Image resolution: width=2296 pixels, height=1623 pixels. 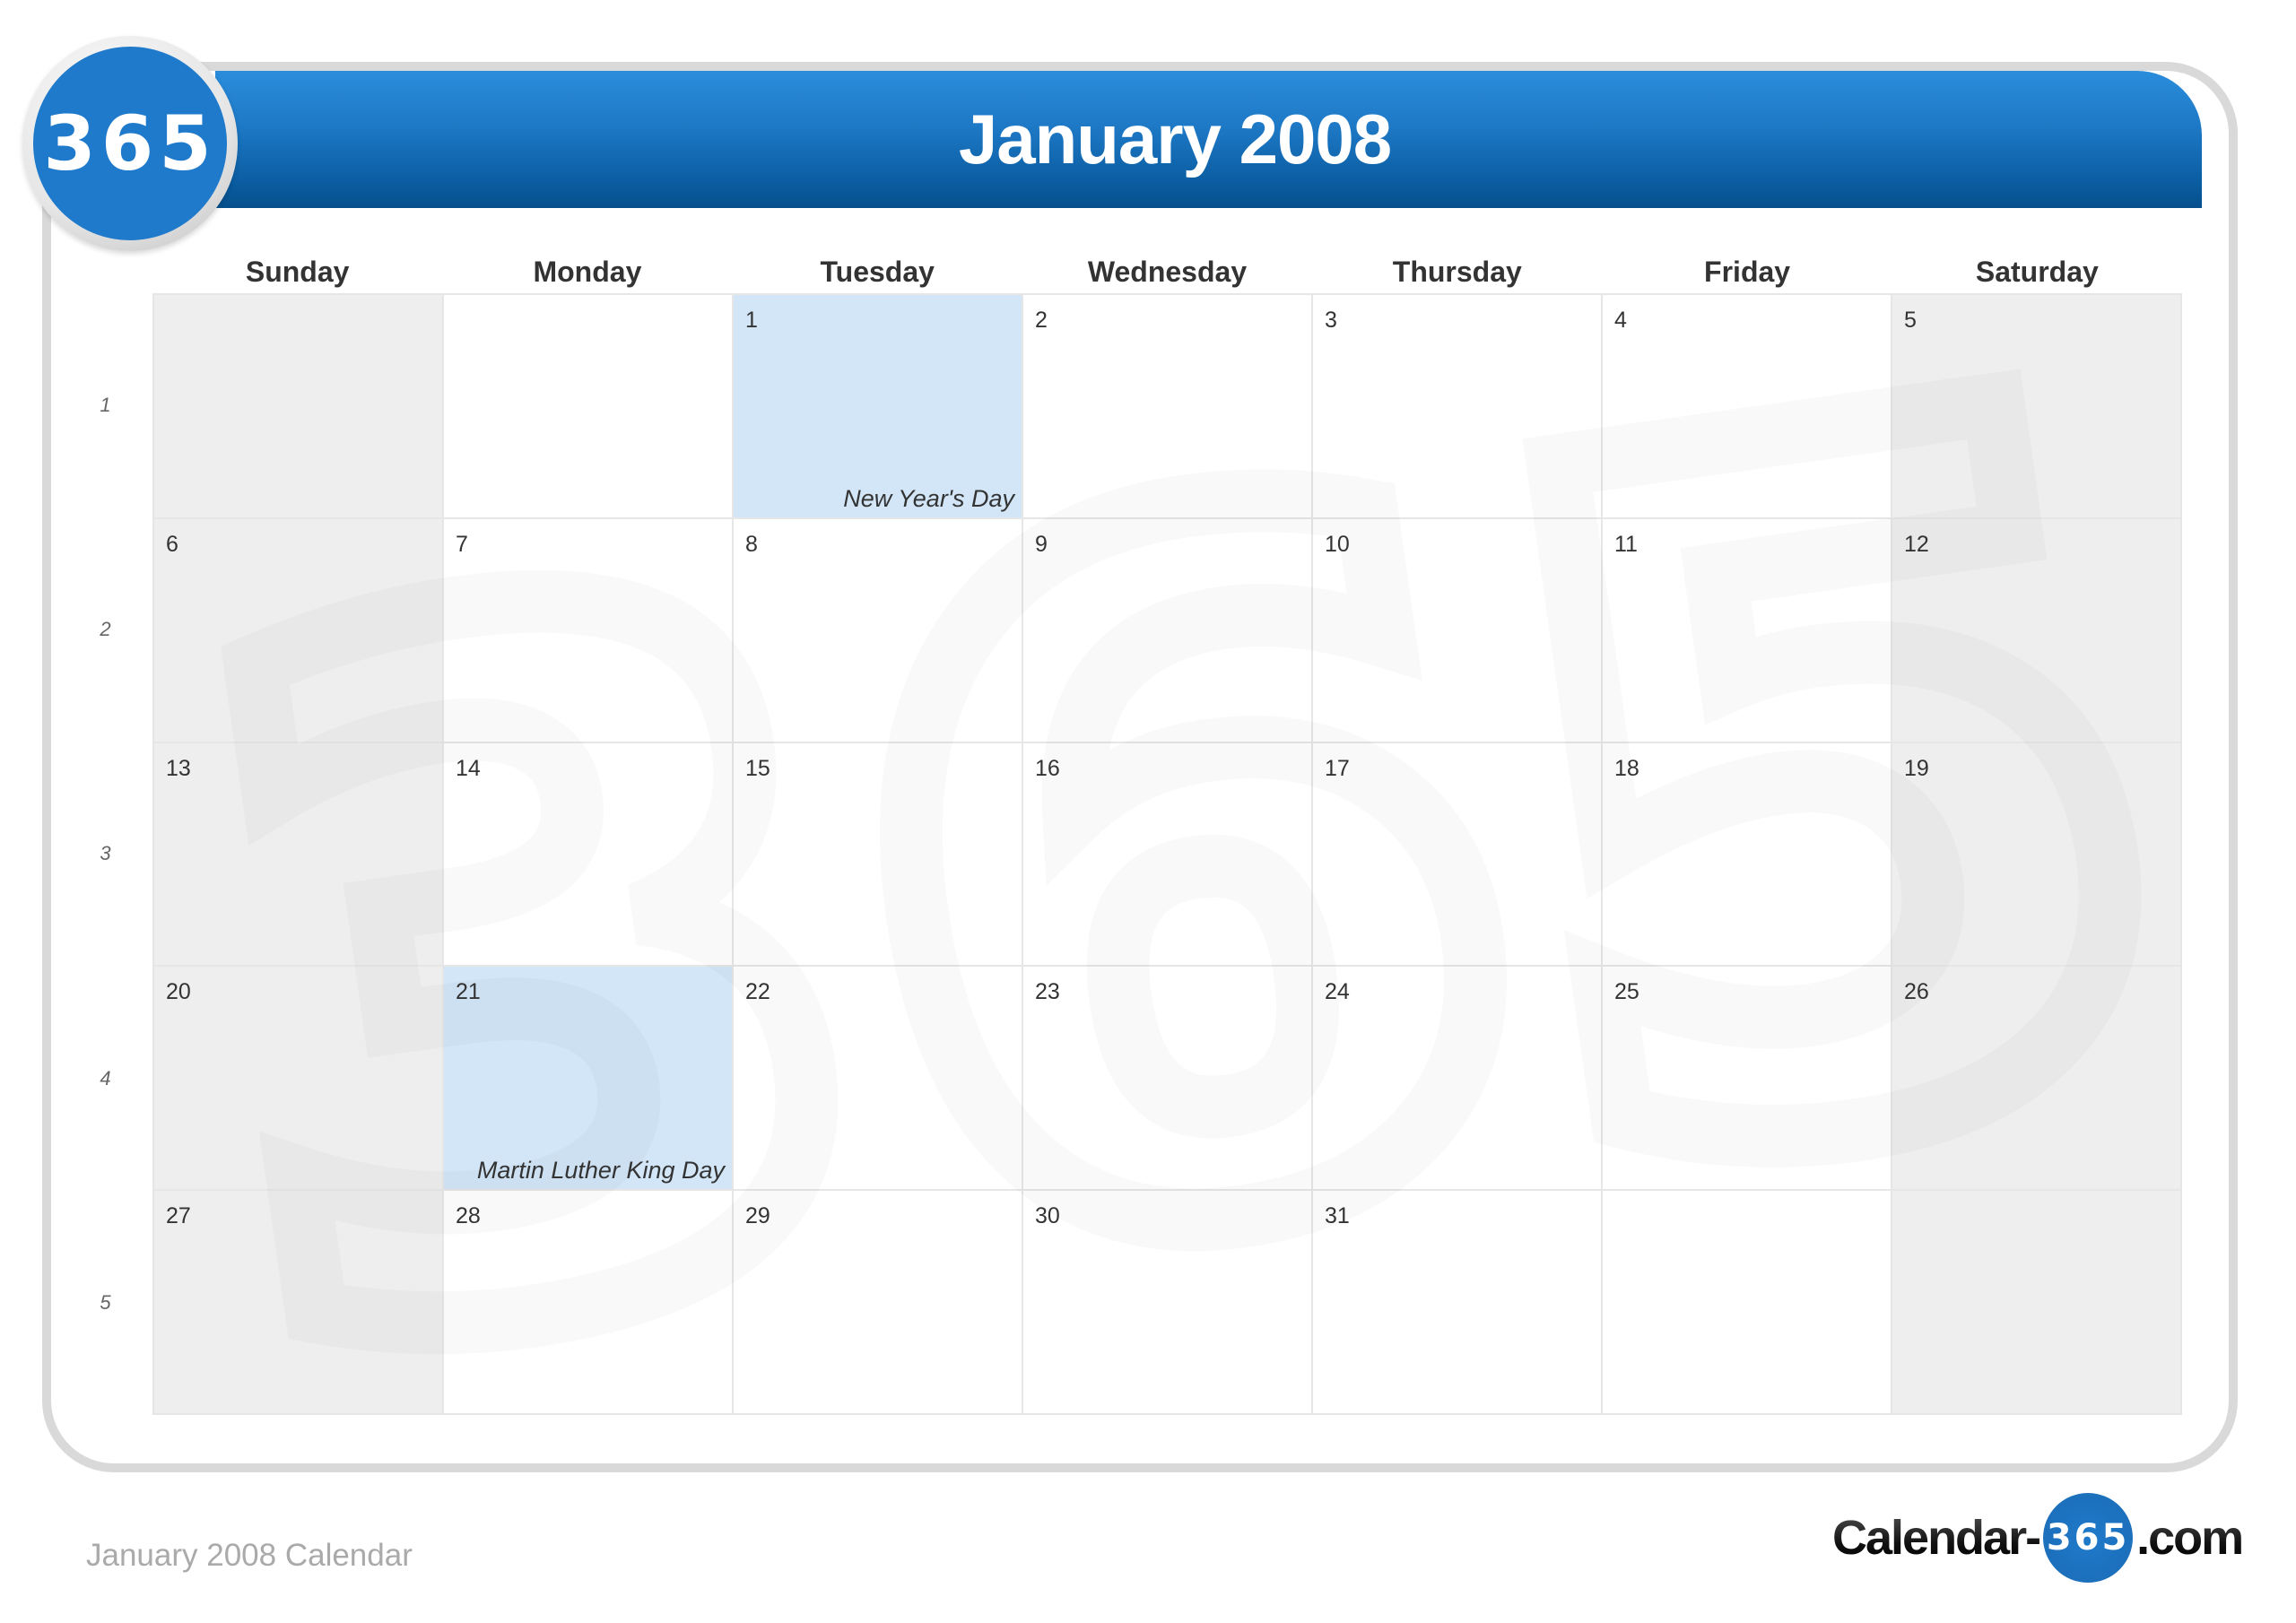 What do you see at coordinates (878, 1303) in the screenshot?
I see `day-cell: 29` at bounding box center [878, 1303].